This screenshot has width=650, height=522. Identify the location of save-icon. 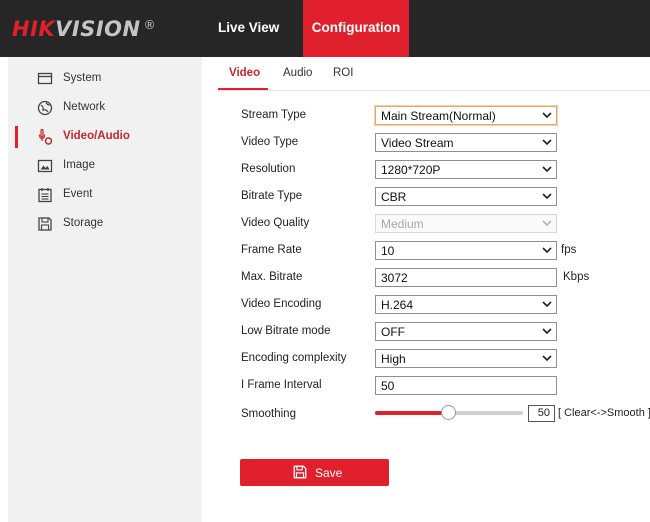
(300, 472).